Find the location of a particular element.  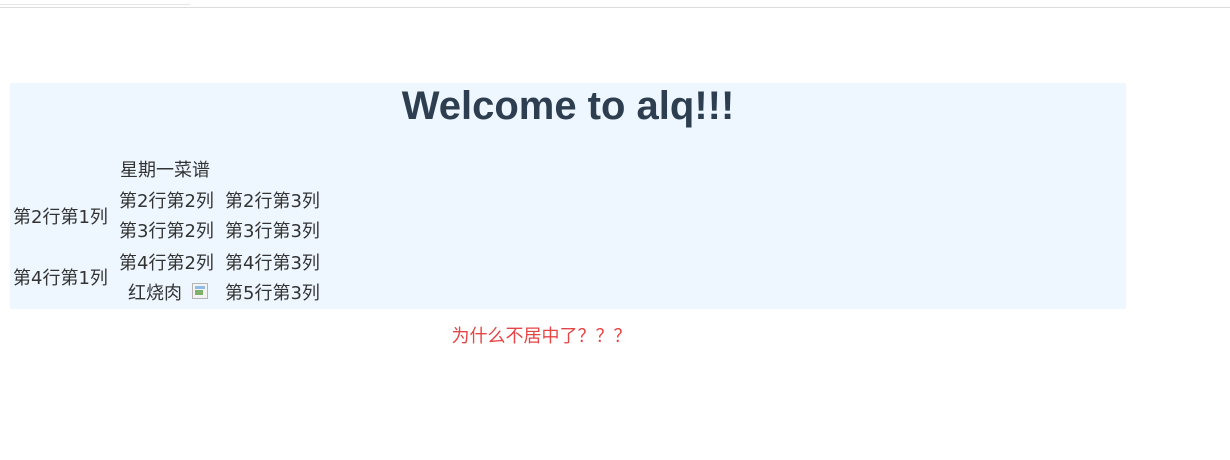

table-cell-row5-col3: 第5行第3列 is located at coordinates (272, 293).